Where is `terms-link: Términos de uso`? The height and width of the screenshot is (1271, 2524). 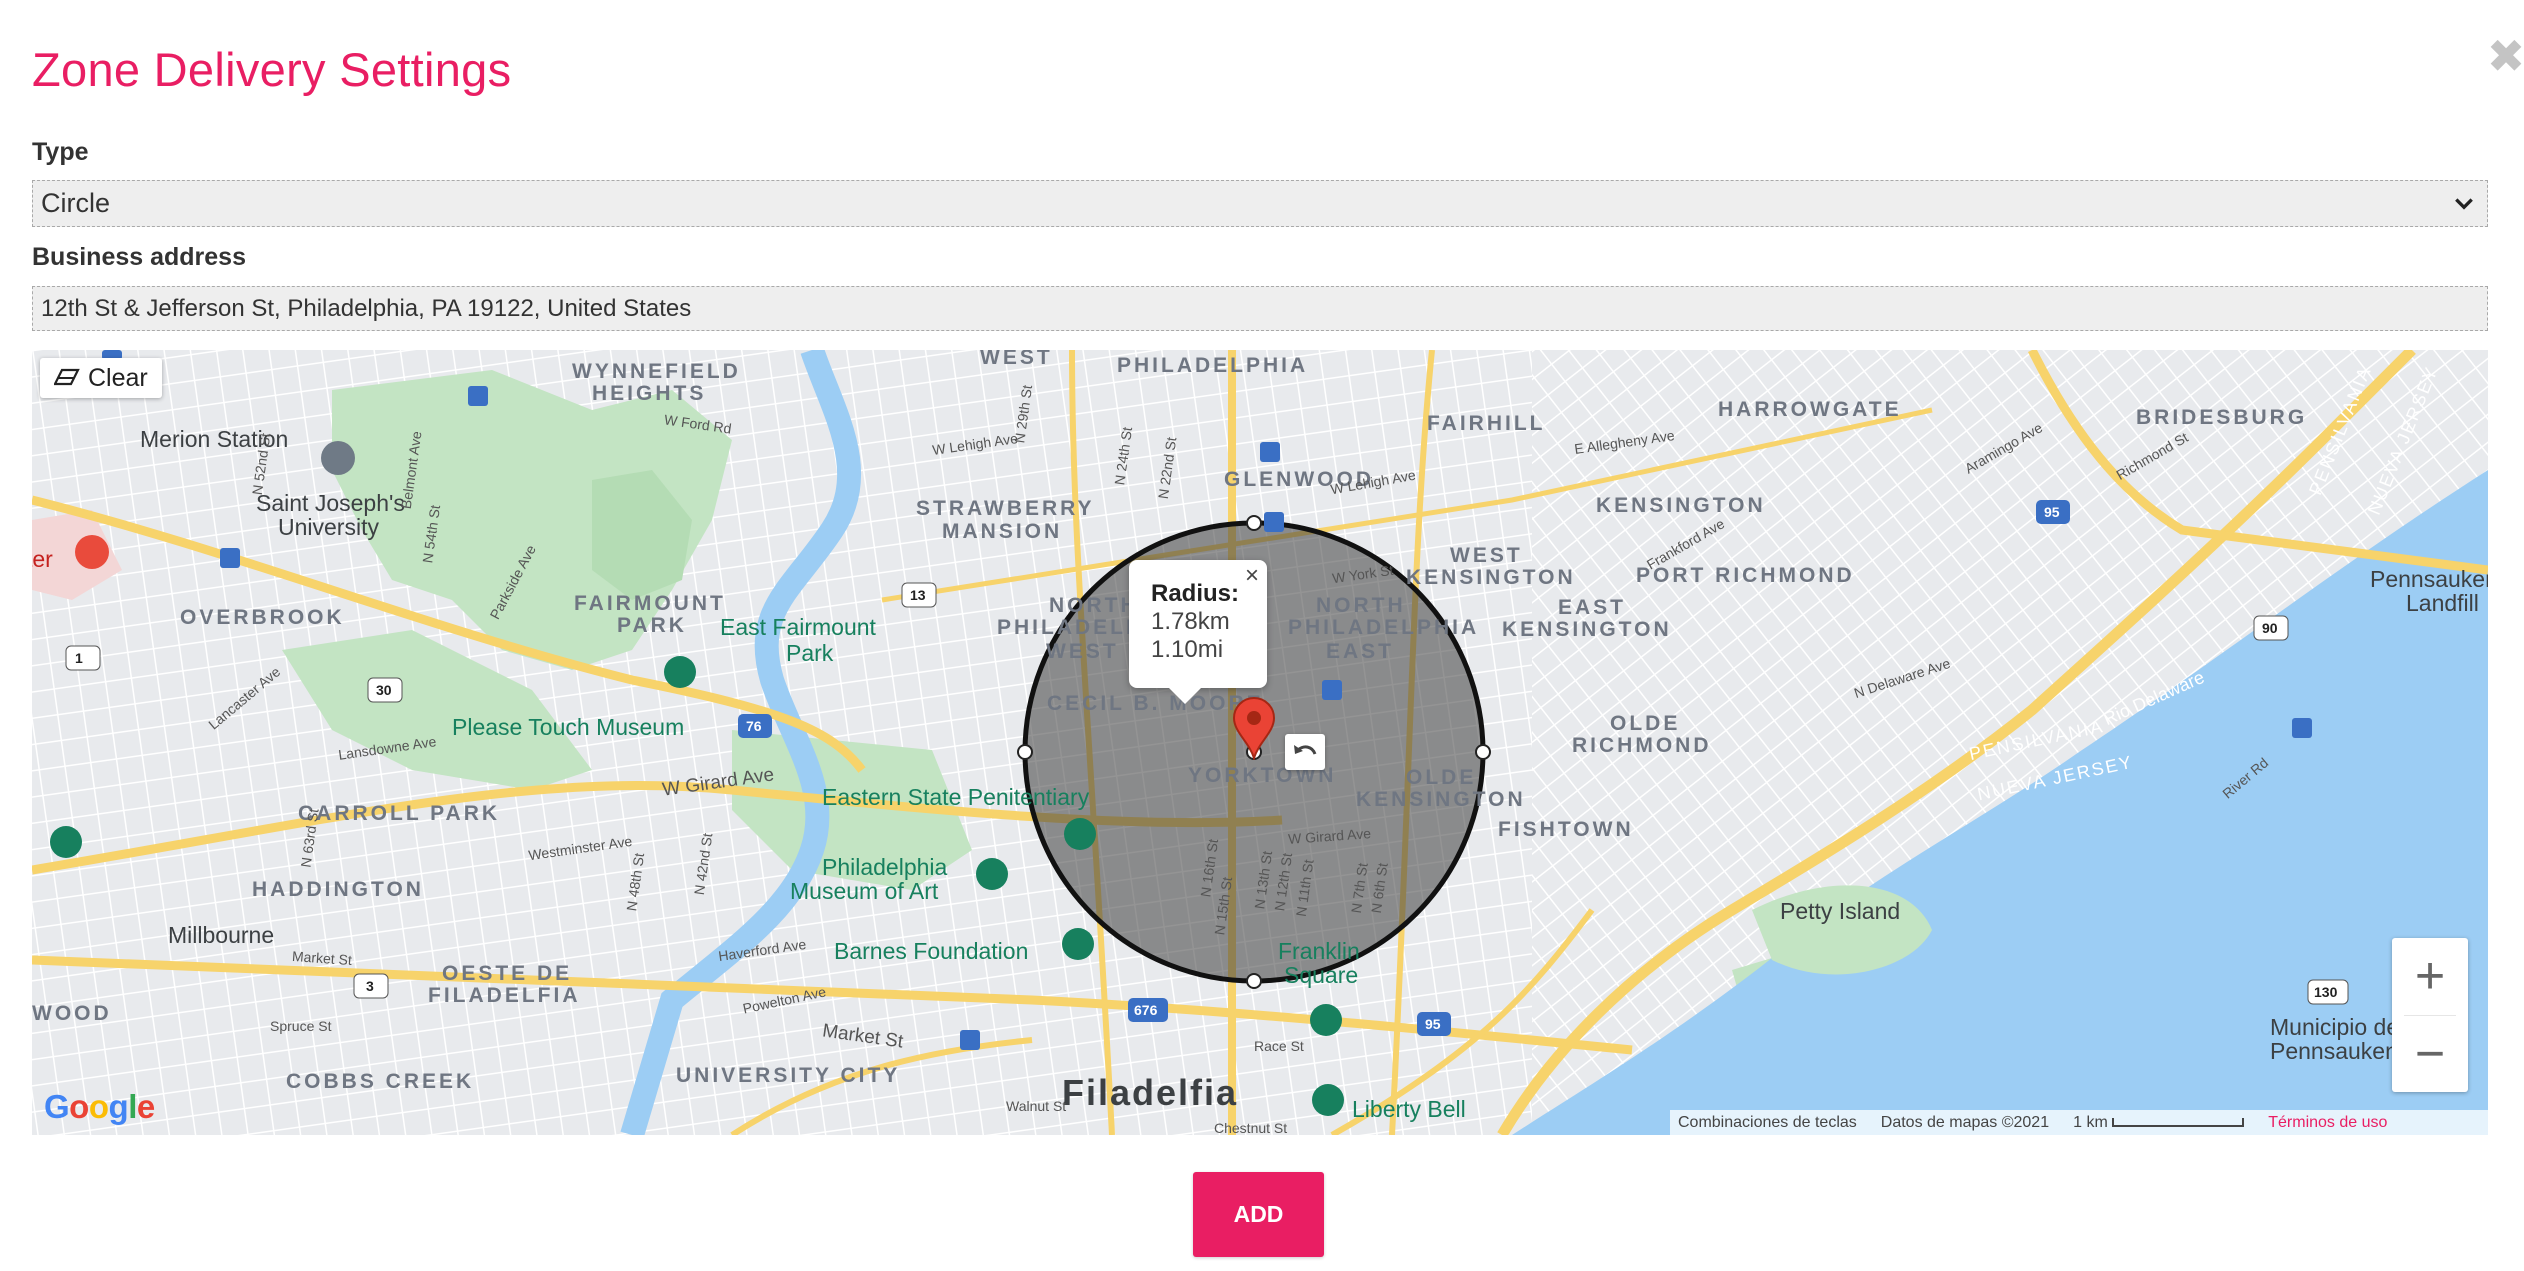
terms-link: Términos de uso is located at coordinates (2327, 1123).